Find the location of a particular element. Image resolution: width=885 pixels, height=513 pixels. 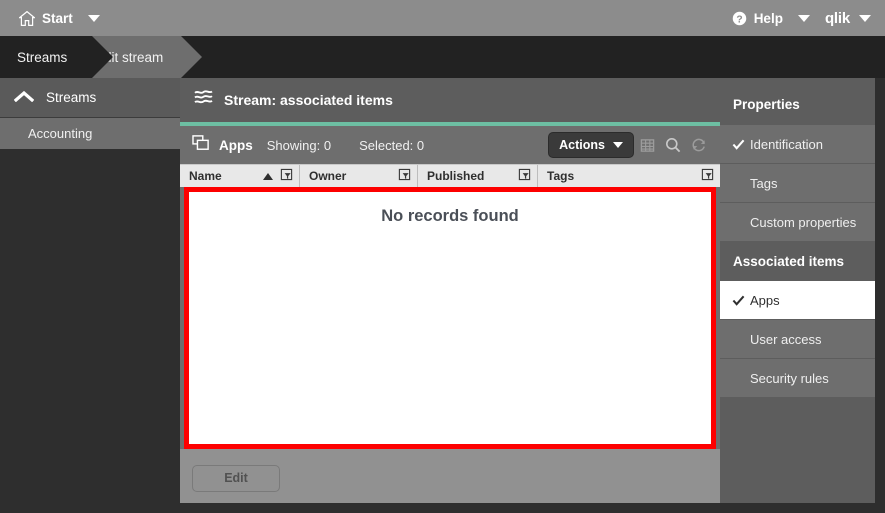

edit-button: Edit is located at coordinates (236, 478).